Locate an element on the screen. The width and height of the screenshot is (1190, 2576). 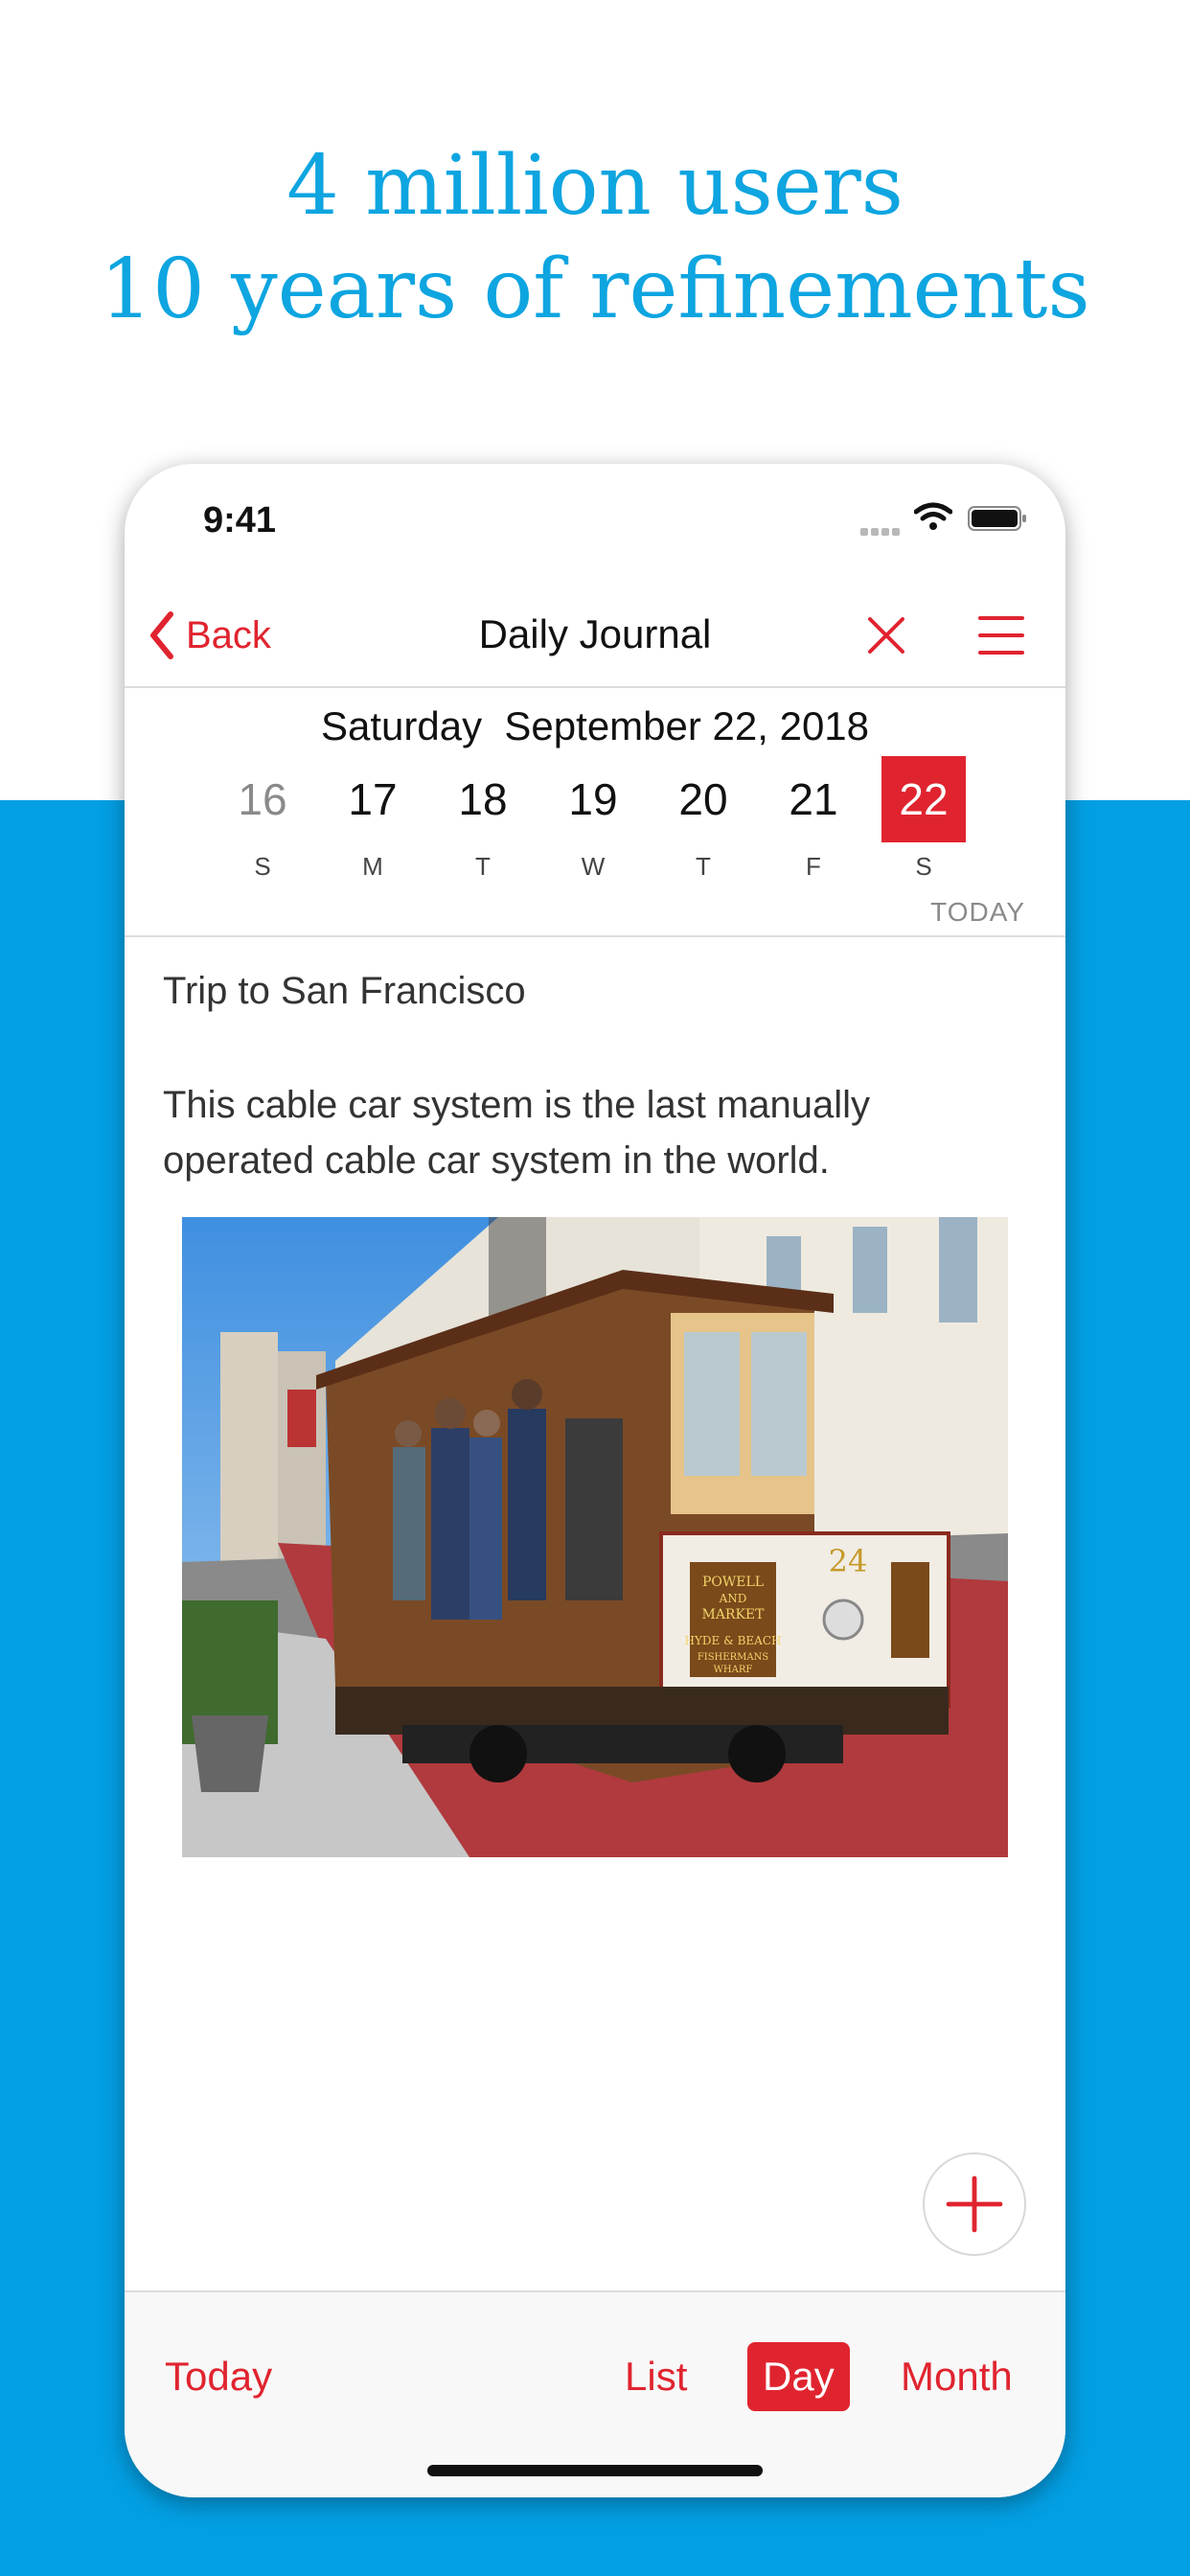
day-letter: F is located at coordinates (813, 866).